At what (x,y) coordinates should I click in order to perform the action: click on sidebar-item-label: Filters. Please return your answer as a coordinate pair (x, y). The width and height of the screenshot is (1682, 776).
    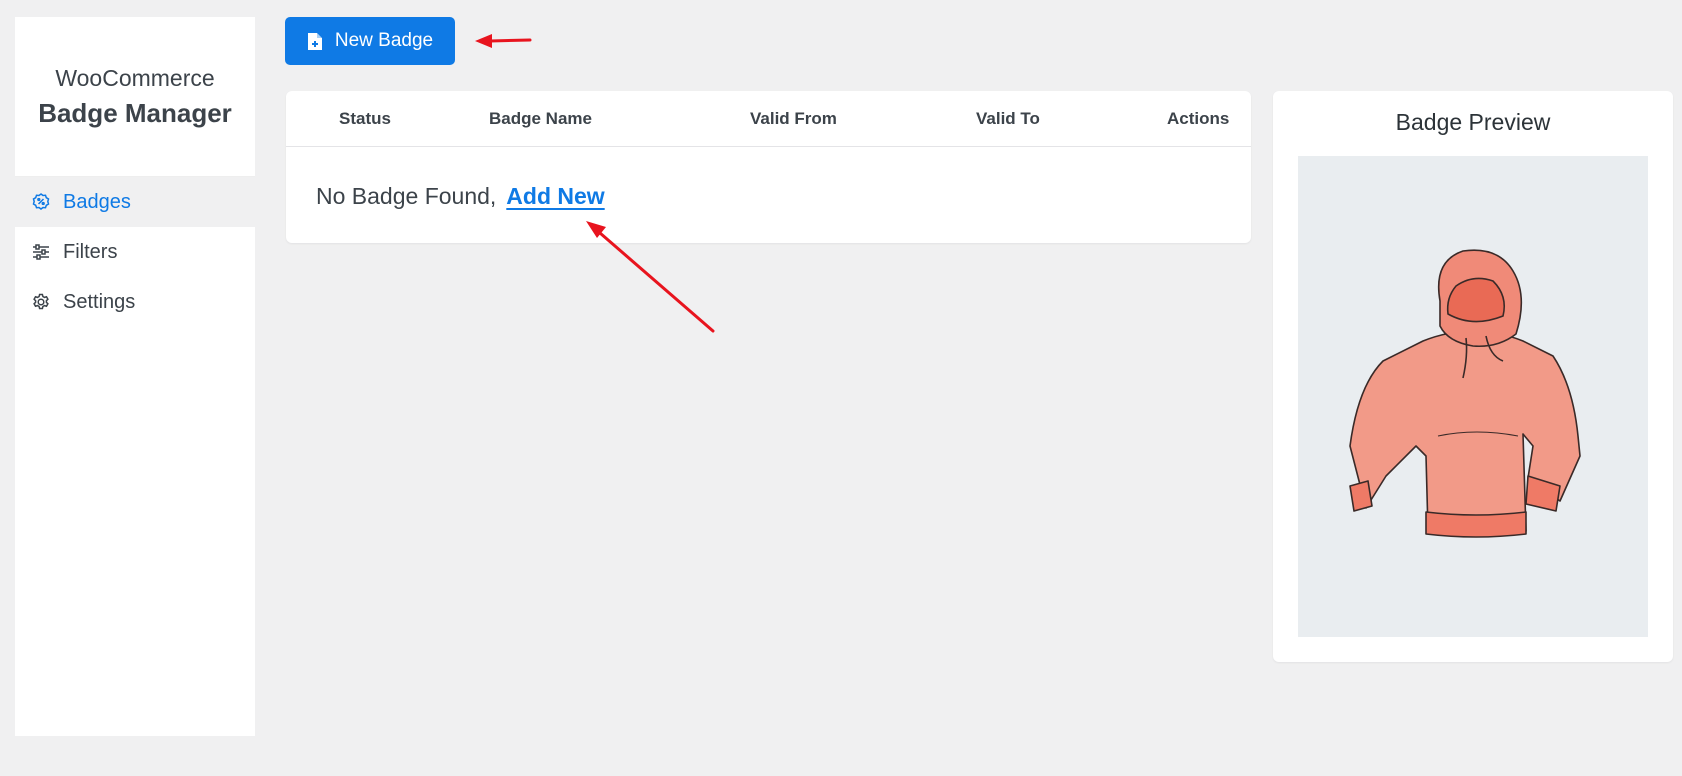
    Looking at the image, I should click on (90, 251).